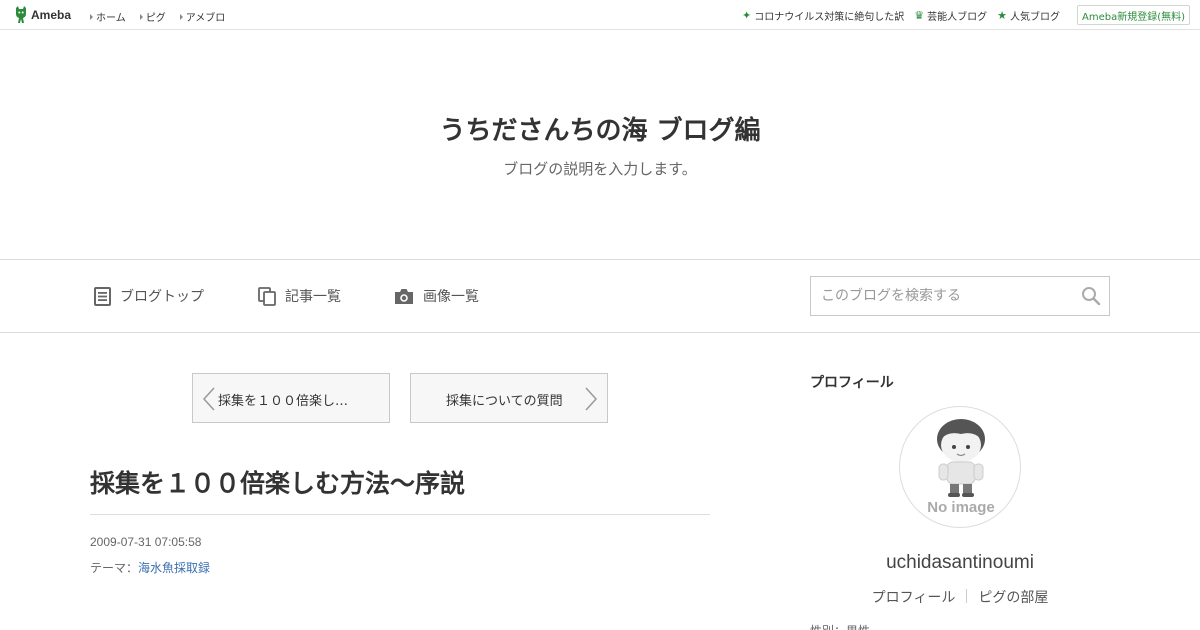  I want to click on search-input, so click(941, 296).